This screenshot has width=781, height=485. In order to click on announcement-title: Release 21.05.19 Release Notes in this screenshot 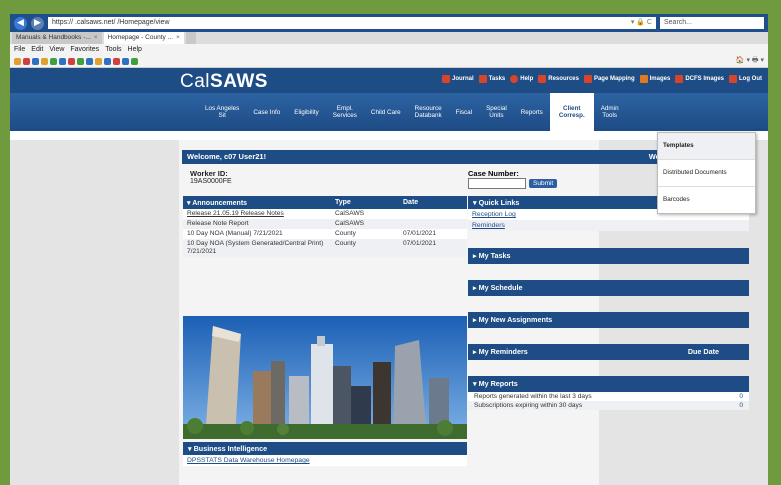, I will do `click(257, 214)`.